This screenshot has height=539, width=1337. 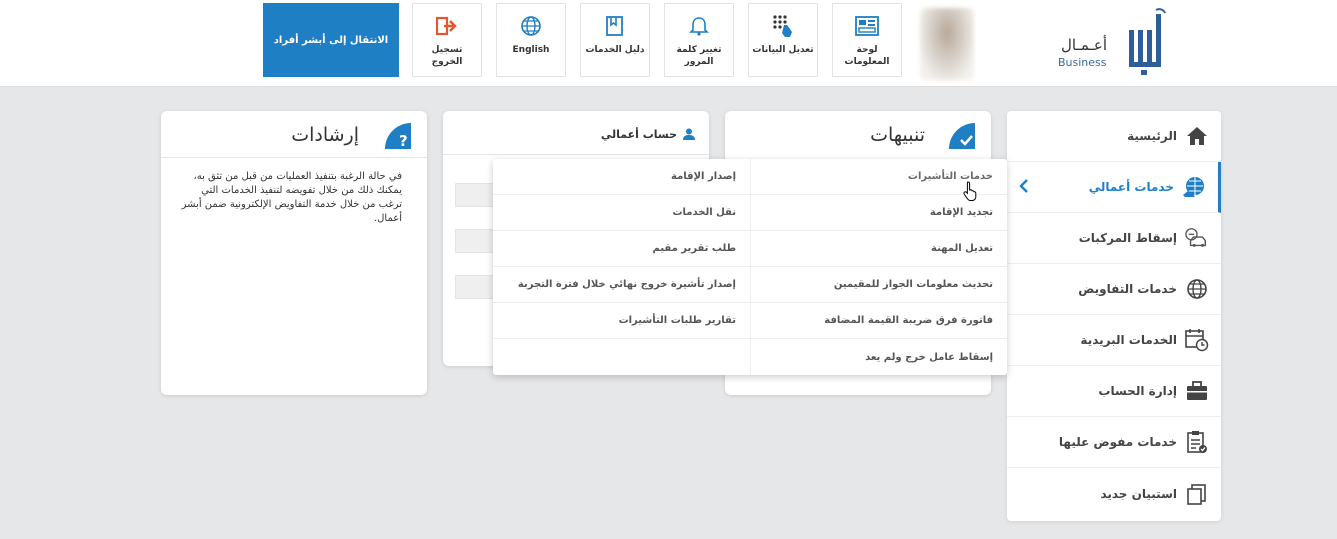 I want to click on home-icon, so click(x=1197, y=136).